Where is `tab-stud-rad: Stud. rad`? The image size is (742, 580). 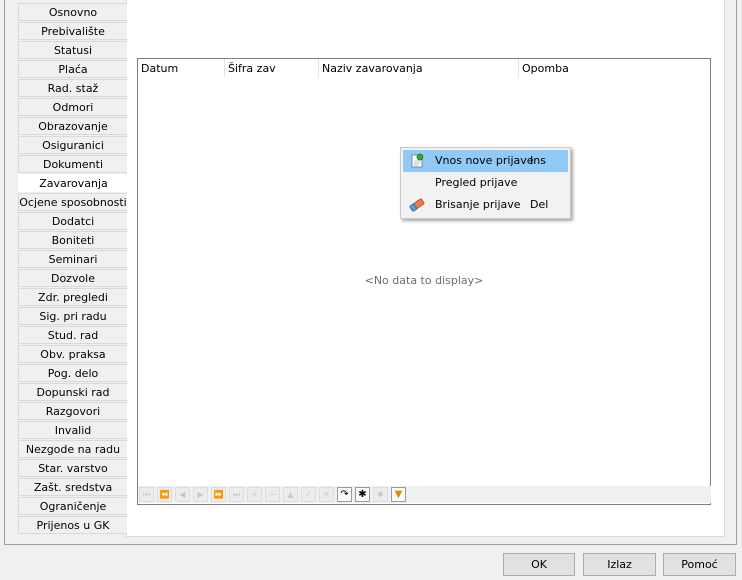
tab-stud-rad: Stud. rad is located at coordinates (72, 335).